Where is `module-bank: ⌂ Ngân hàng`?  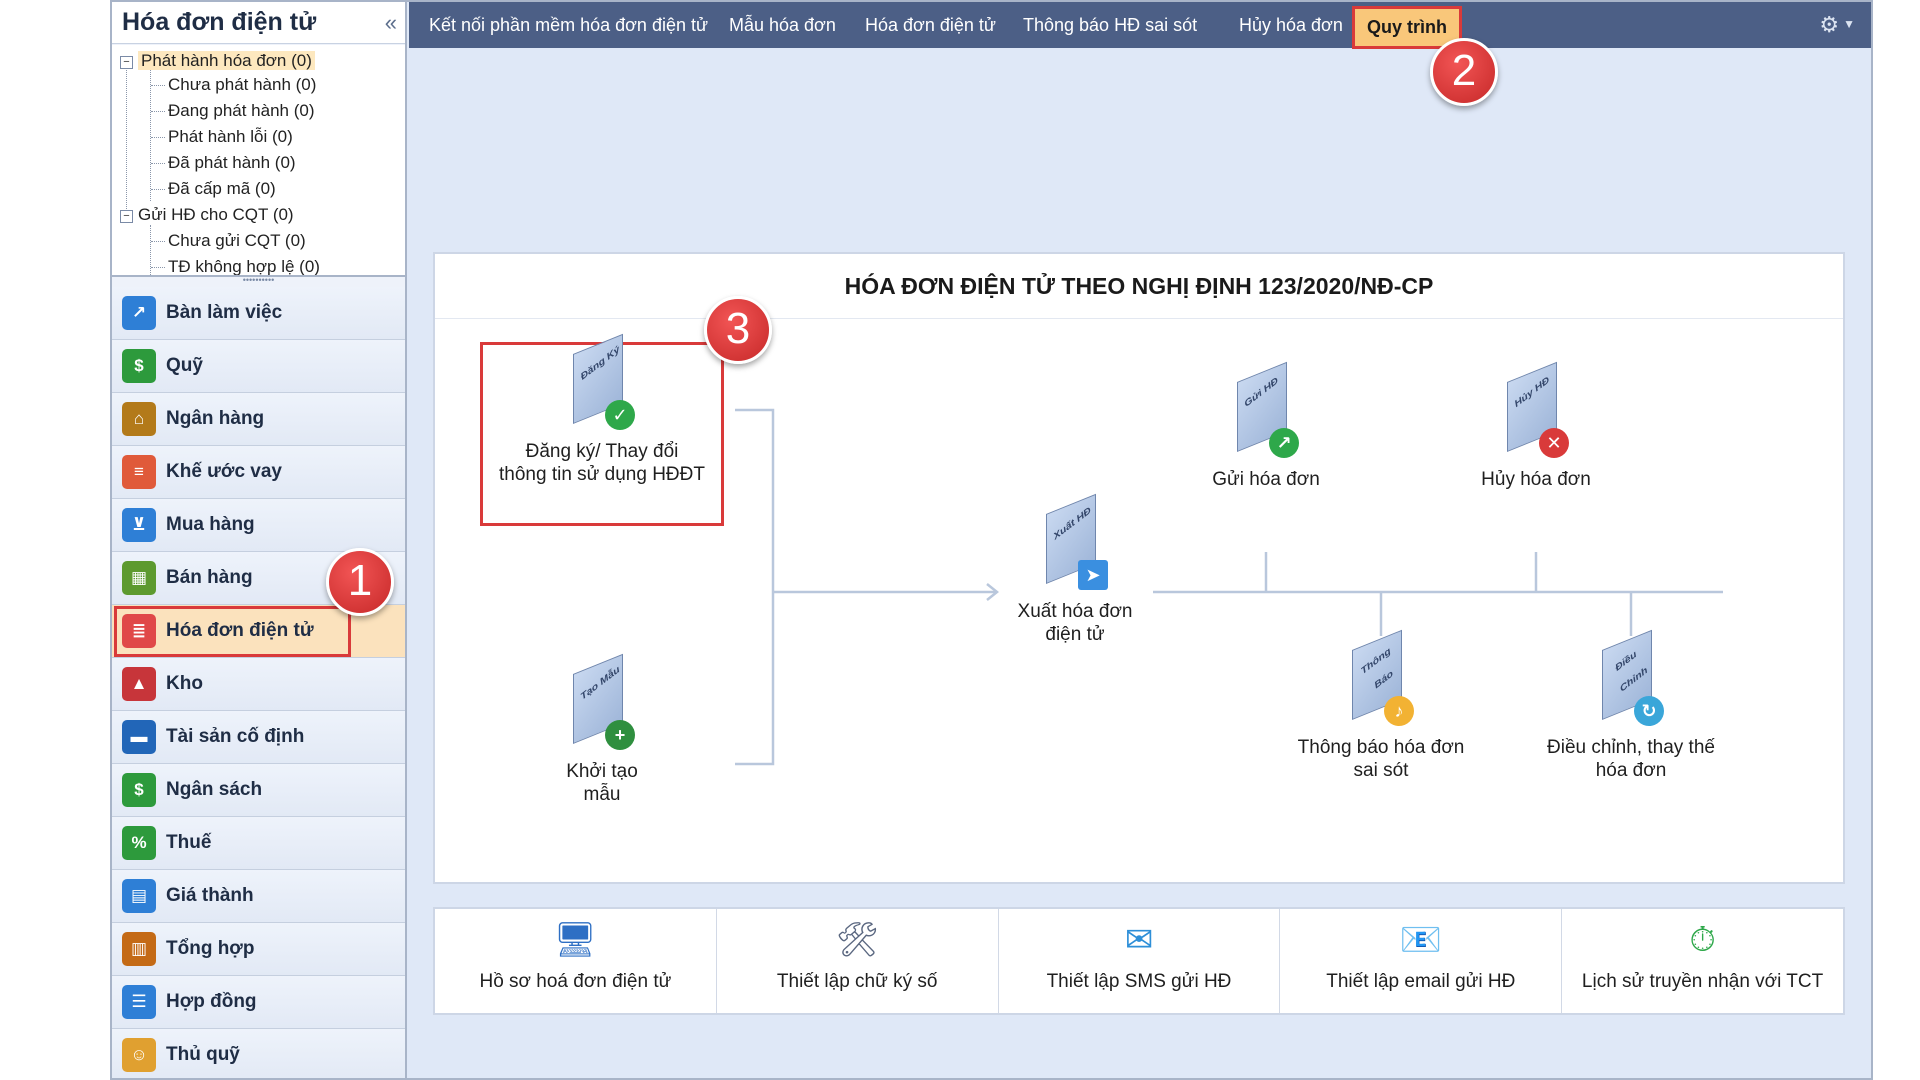 module-bank: ⌂ Ngân hàng is located at coordinates (258, 419).